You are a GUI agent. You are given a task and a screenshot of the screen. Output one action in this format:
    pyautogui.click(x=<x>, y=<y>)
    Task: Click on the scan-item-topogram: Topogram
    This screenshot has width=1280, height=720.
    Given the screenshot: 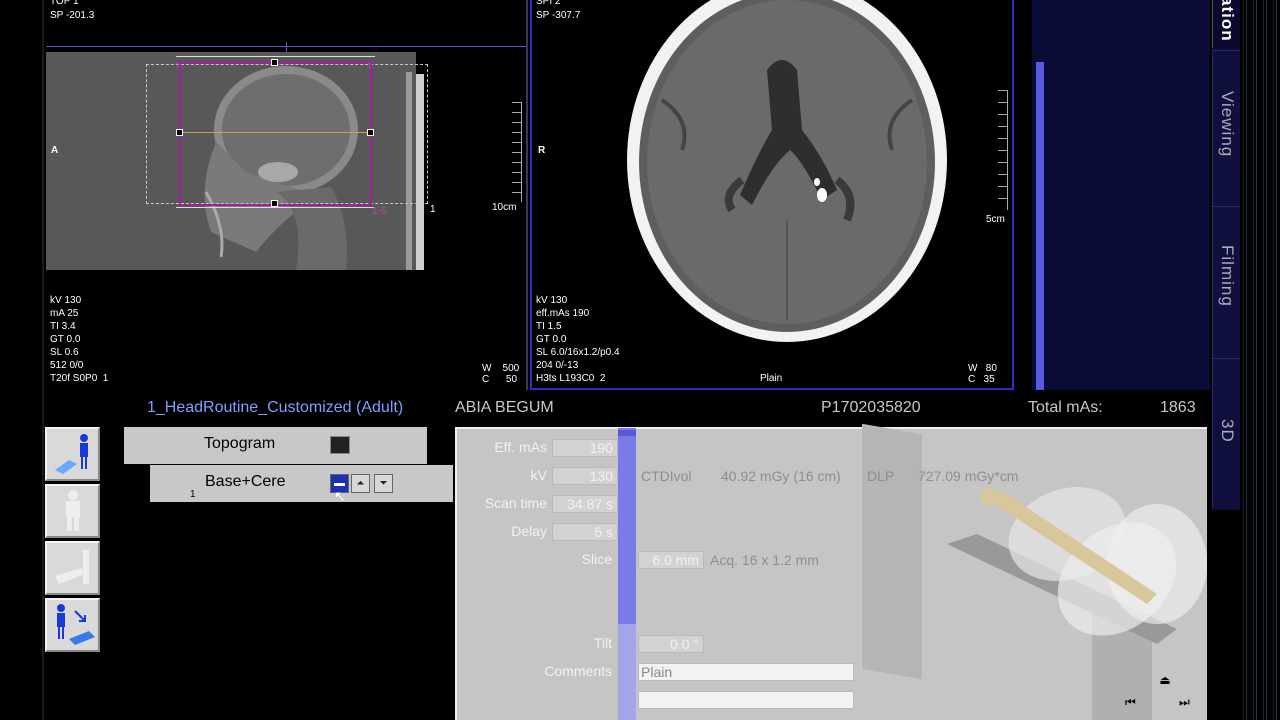 What is the action you would take?
    pyautogui.click(x=275, y=445)
    